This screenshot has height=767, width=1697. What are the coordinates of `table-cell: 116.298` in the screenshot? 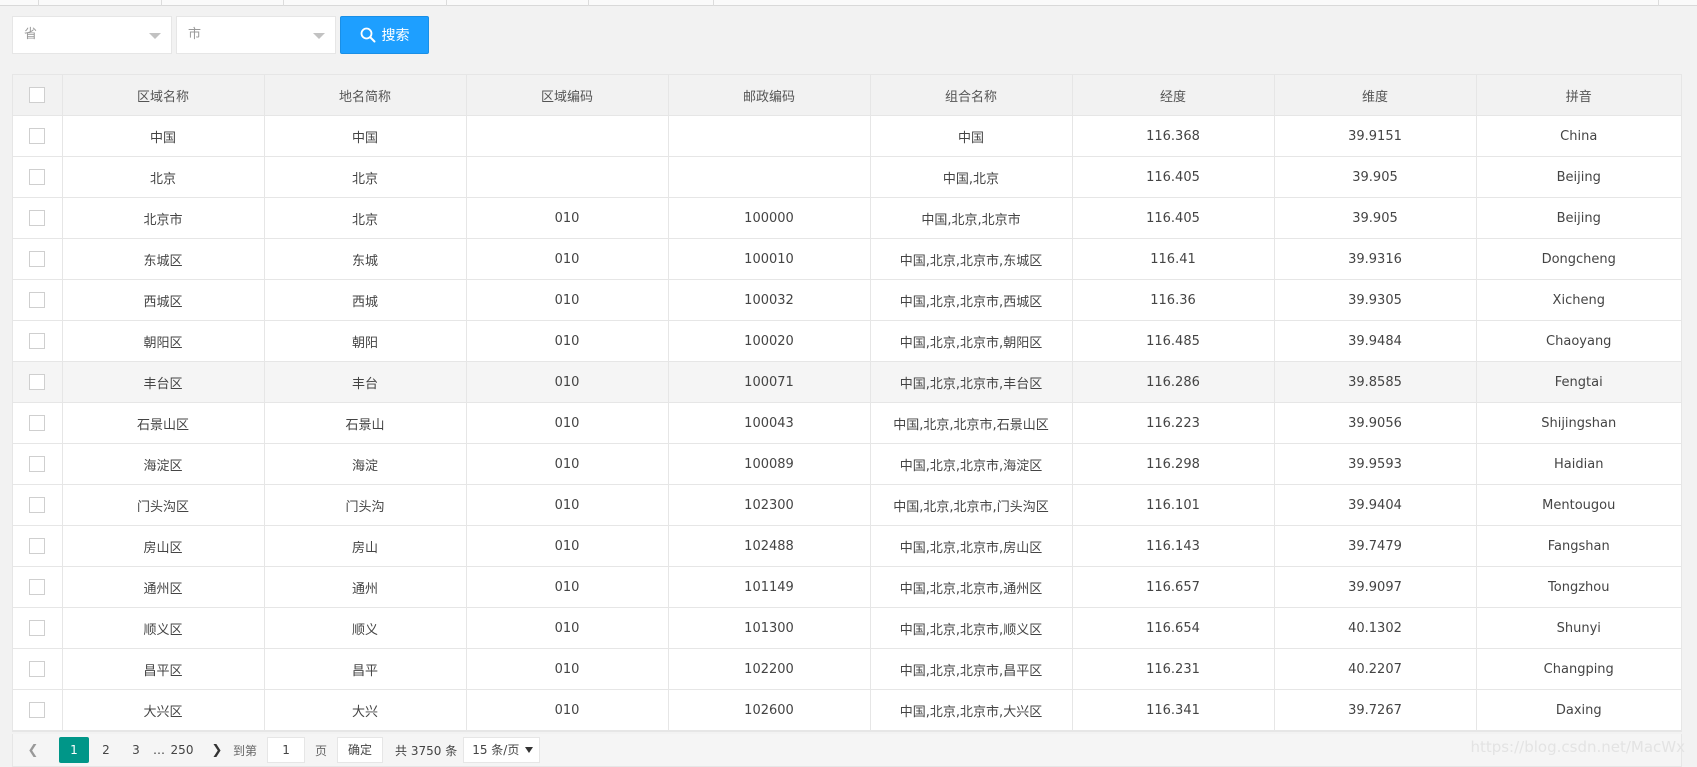 It's located at (1173, 464).